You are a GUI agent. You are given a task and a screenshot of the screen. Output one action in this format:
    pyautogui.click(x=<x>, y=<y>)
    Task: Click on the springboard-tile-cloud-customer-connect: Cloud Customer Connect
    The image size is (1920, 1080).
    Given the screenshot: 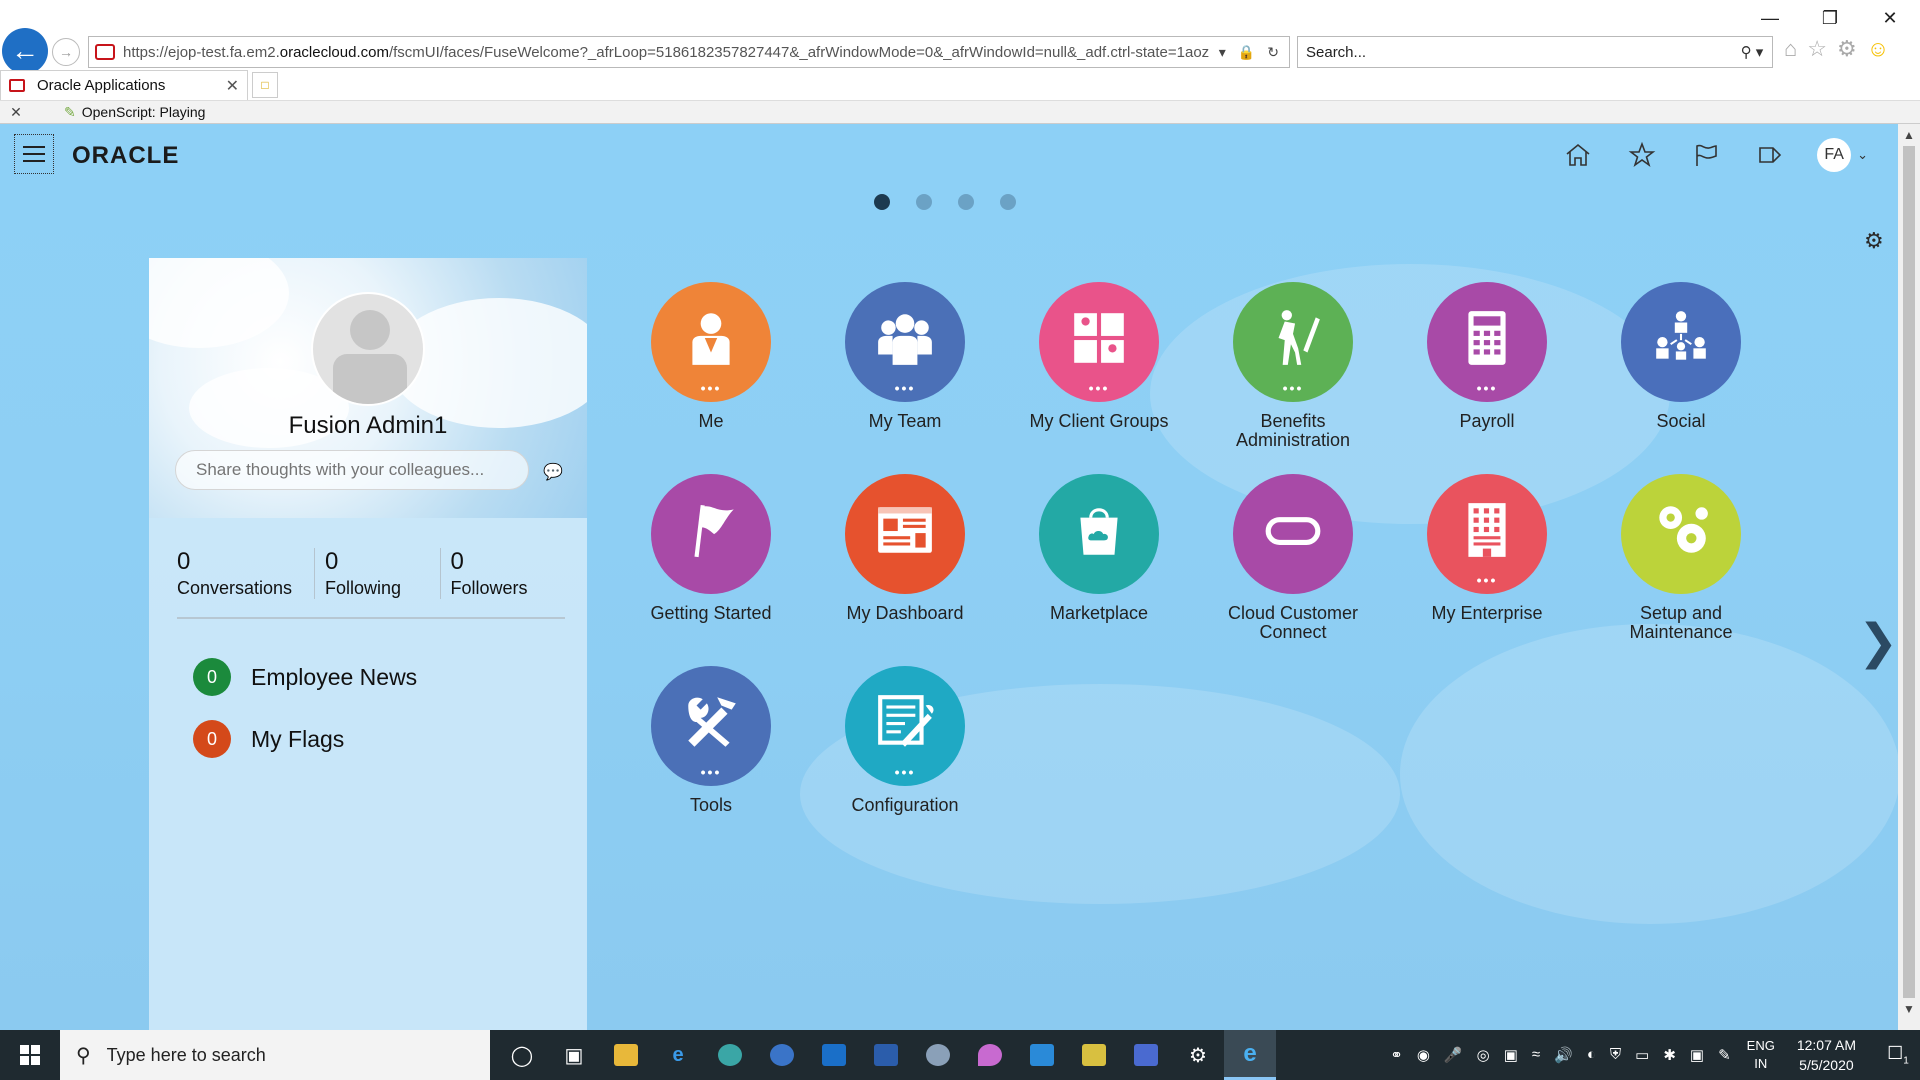 What is the action you would take?
    pyautogui.click(x=1293, y=559)
    